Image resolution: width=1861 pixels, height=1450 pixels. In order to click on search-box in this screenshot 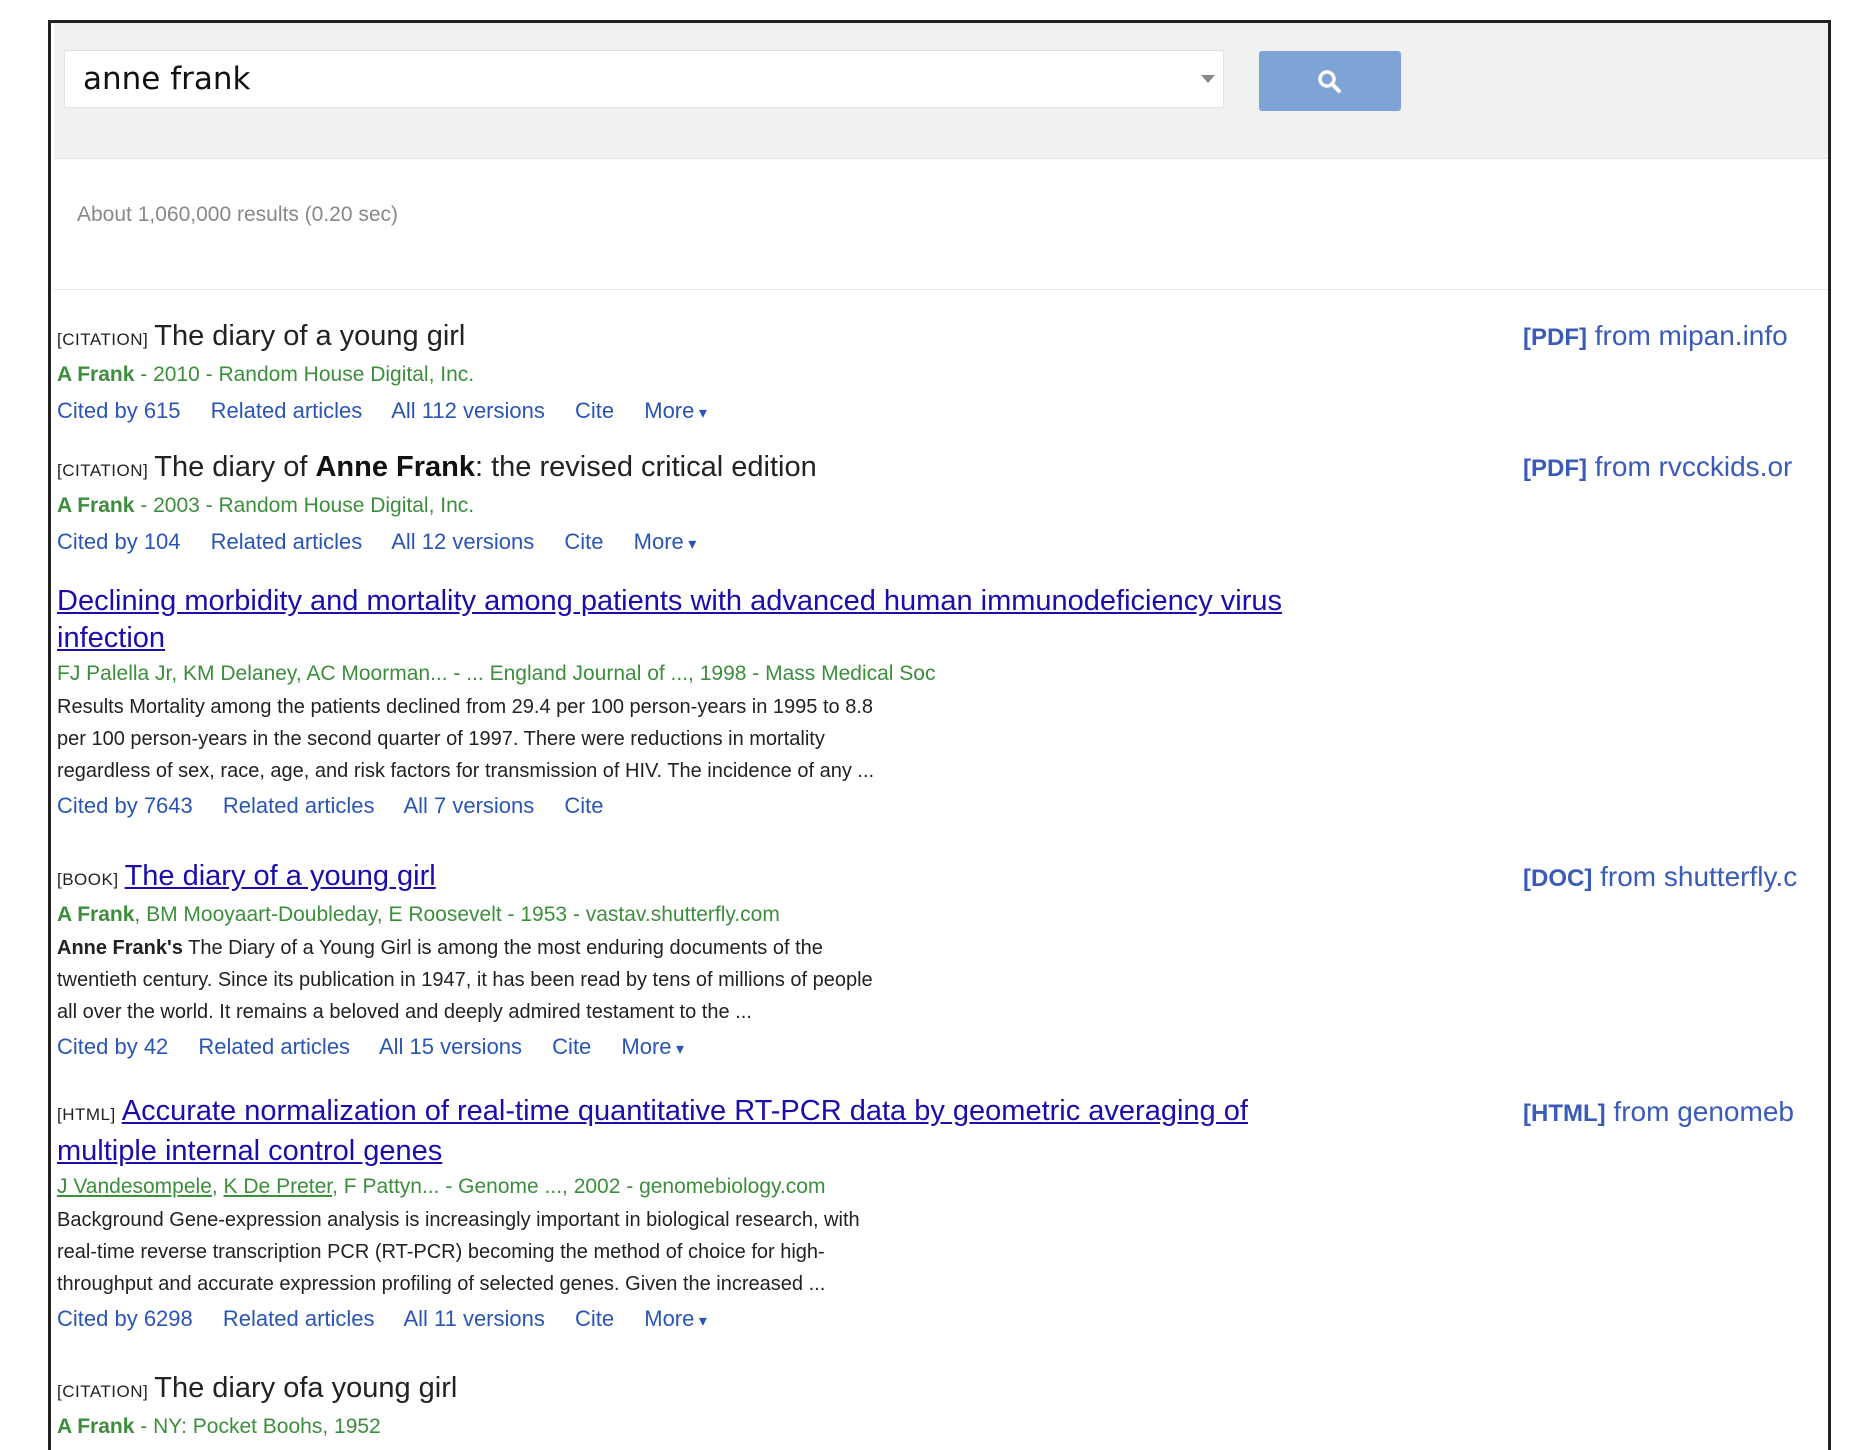, I will do `click(644, 79)`.